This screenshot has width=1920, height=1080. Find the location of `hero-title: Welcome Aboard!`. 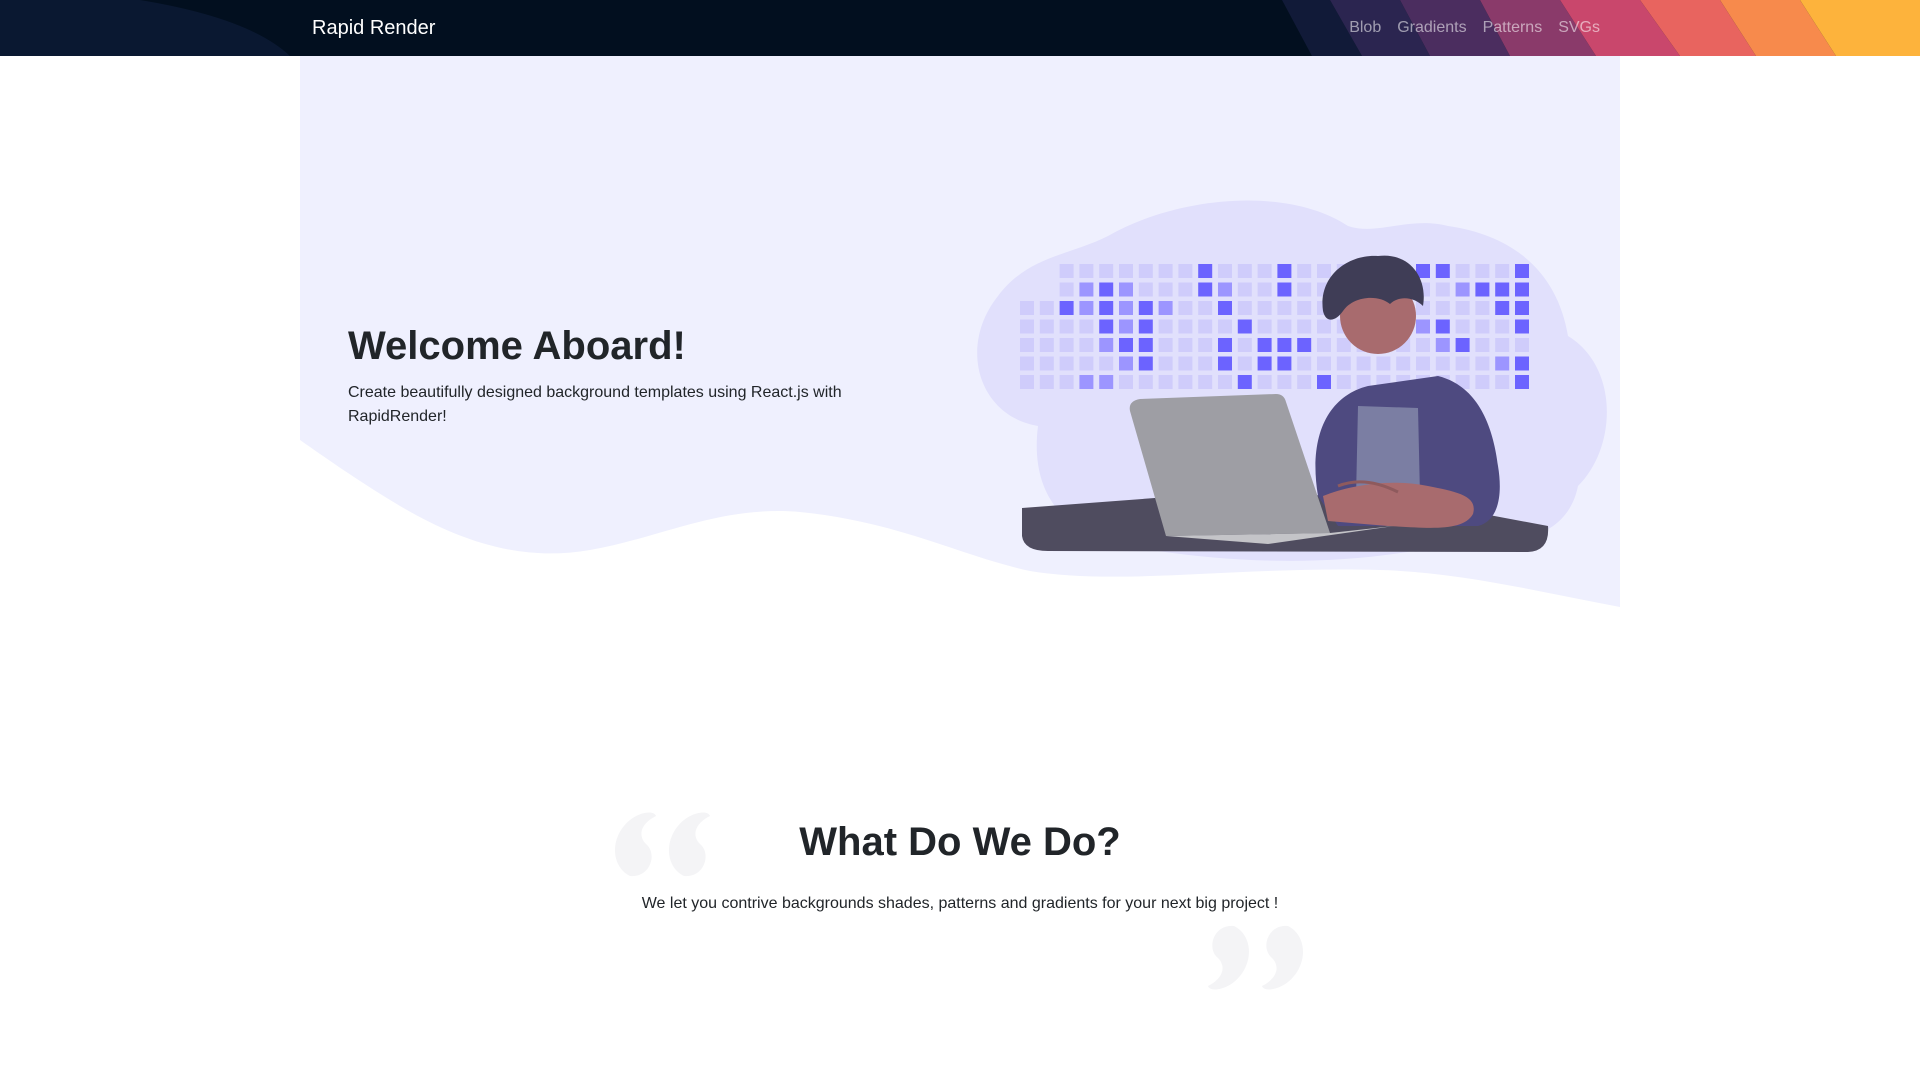

hero-title: Welcome Aboard! is located at coordinates (517, 346).